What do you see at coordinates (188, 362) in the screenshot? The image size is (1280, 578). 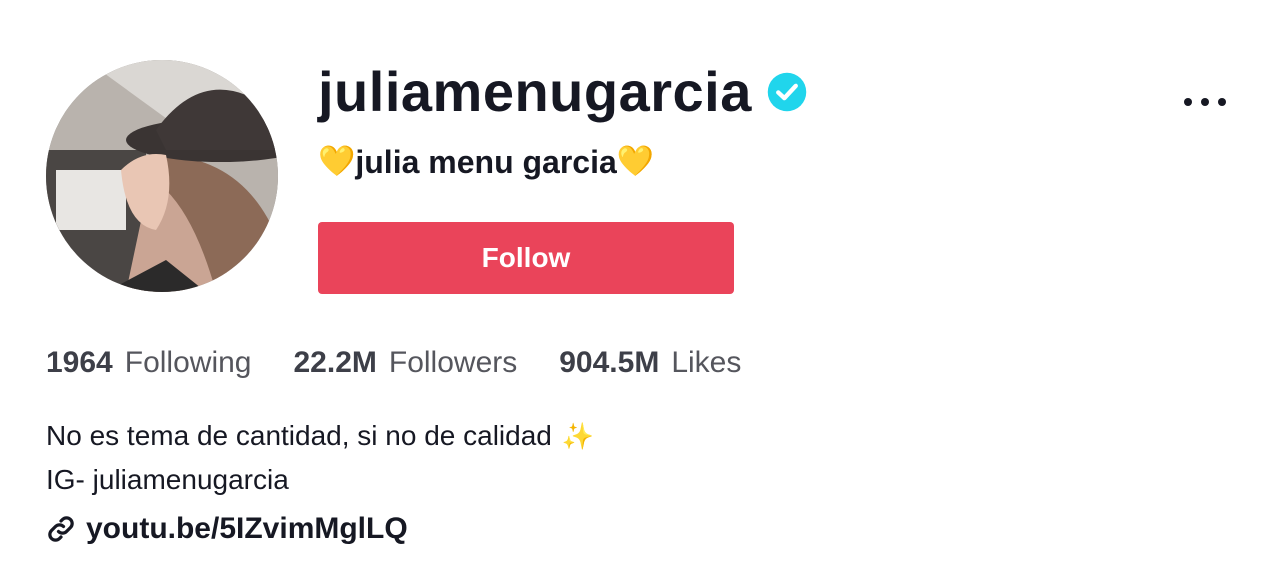 I see `stat-label: Following` at bounding box center [188, 362].